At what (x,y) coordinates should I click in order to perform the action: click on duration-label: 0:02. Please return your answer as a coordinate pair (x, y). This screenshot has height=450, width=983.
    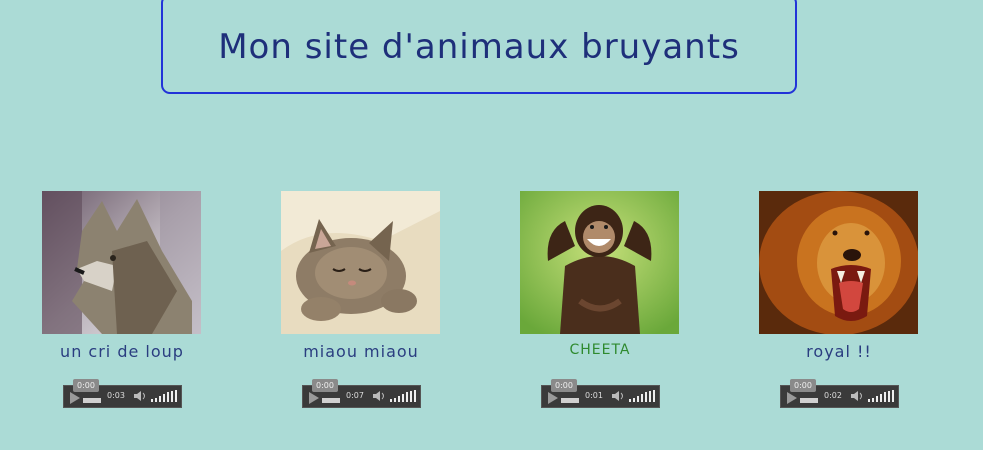
    Looking at the image, I should click on (833, 395).